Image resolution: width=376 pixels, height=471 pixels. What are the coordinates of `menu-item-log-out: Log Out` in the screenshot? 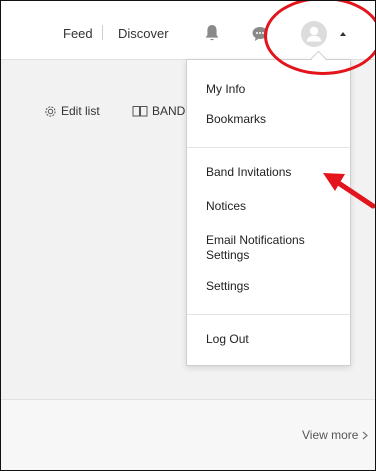 It's located at (227, 339).